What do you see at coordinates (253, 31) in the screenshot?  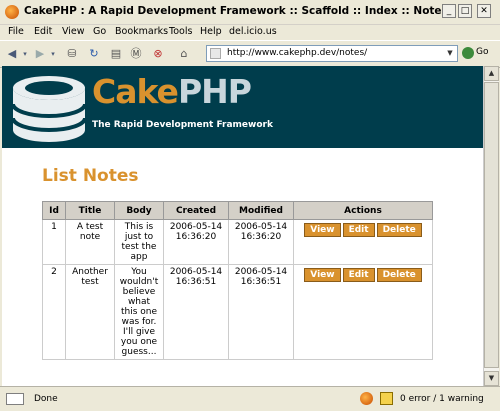 I see `menu-delicious: del.icio.us` at bounding box center [253, 31].